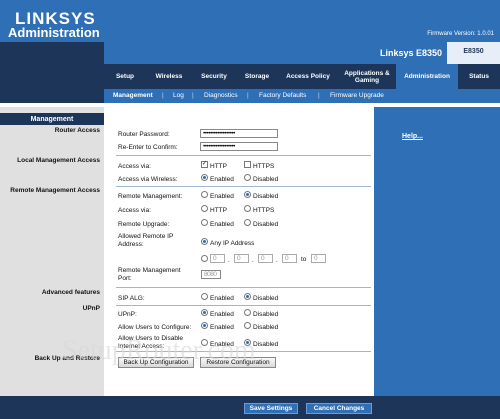 The height and width of the screenshot is (419, 500). Describe the element at coordinates (289, 258) in the screenshot. I see `ip-octet-4: 0` at that location.